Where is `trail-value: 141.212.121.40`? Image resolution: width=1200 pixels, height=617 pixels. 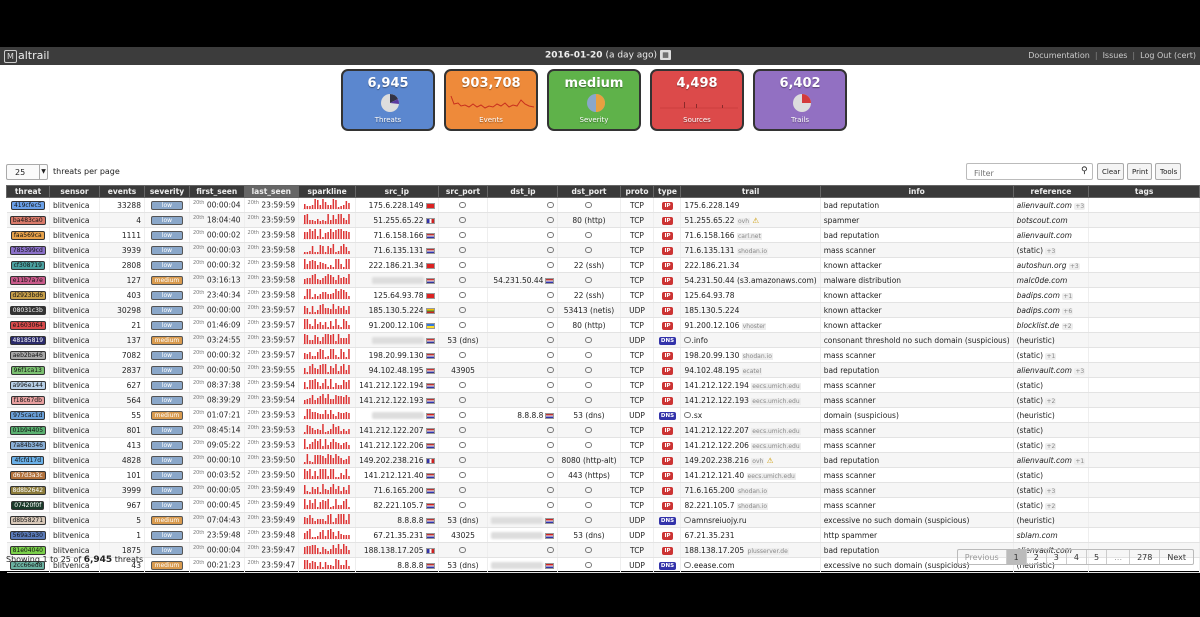 trail-value: 141.212.121.40 is located at coordinates (714, 475).